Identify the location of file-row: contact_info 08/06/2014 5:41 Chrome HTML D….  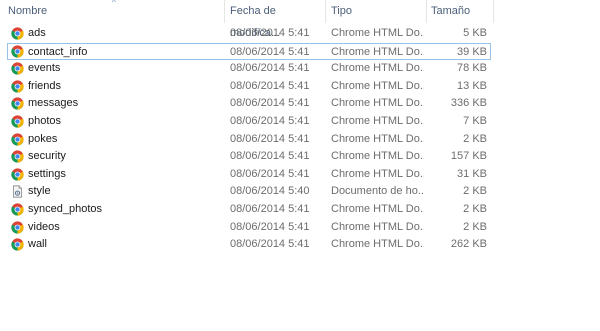
(249, 51).